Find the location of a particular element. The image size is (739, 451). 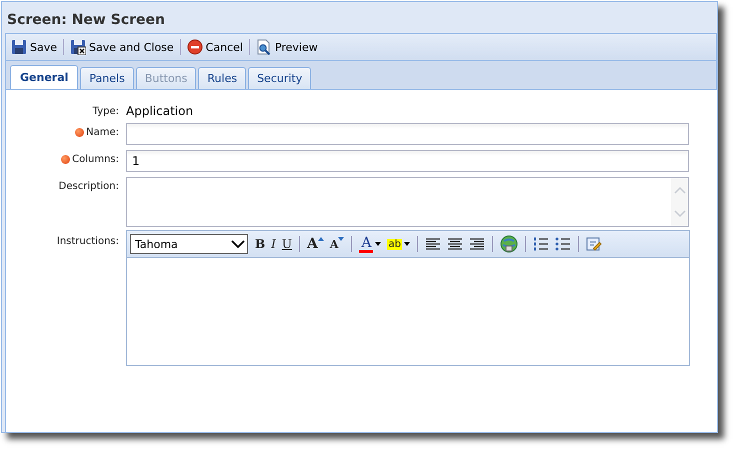

window-title: Screen: New Screen is located at coordinates (86, 20).